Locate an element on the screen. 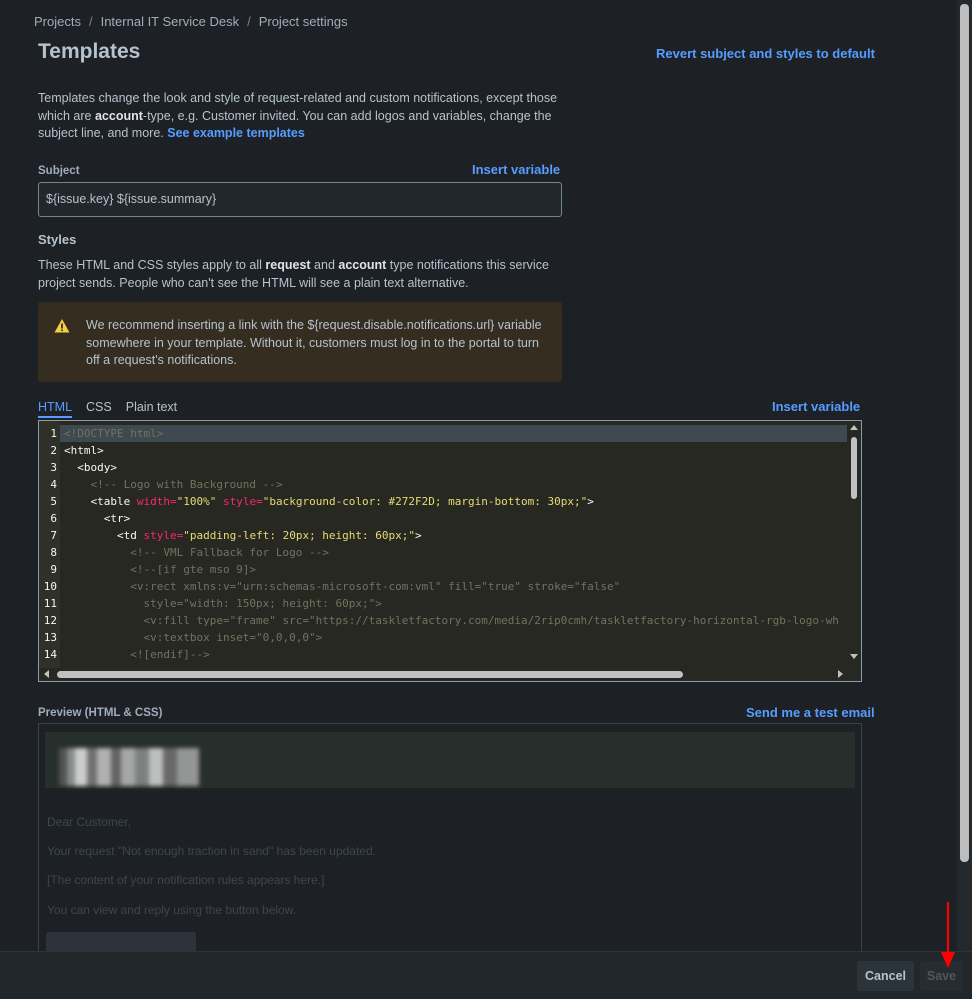 The height and width of the screenshot is (999, 972). page-scrollbar is located at coordinates (964, 475).